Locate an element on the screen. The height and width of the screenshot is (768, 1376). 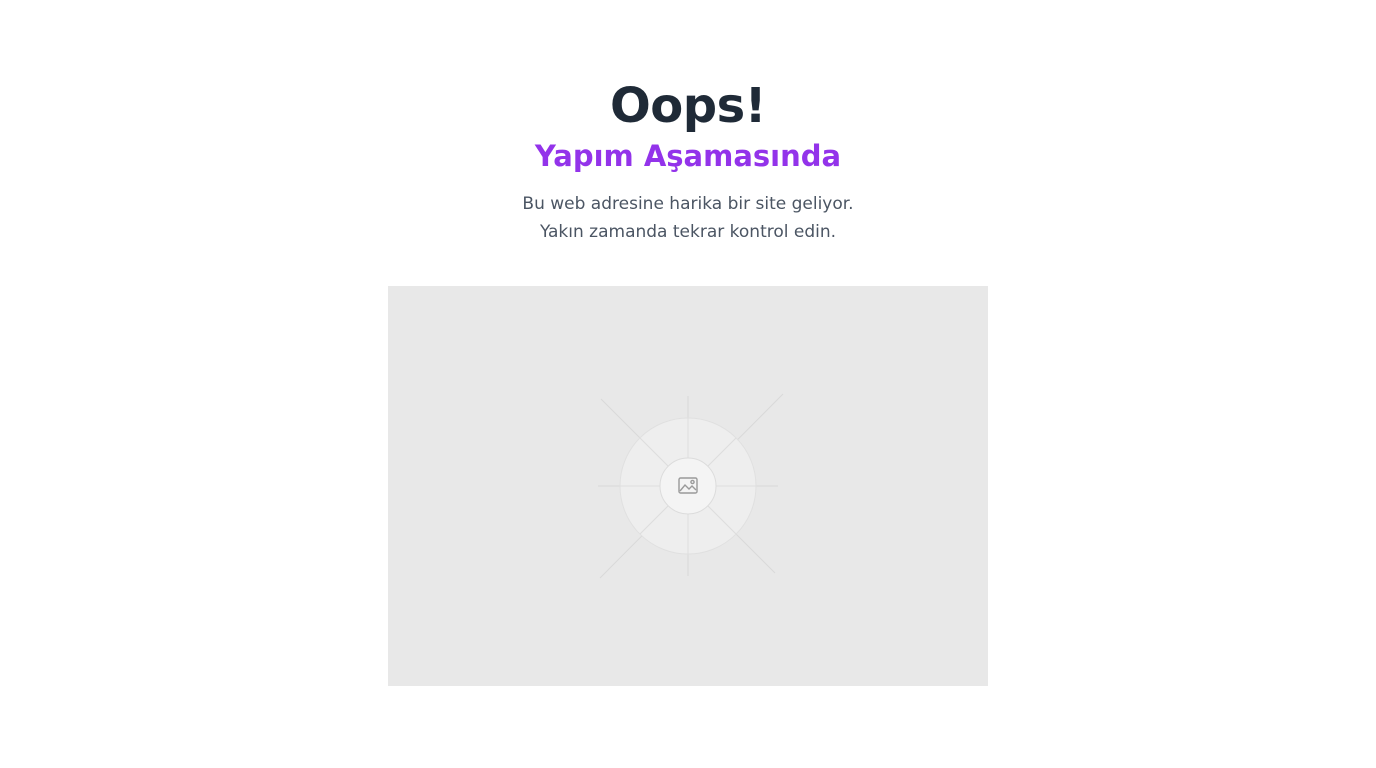
placeholder-graphic is located at coordinates (691, 486).